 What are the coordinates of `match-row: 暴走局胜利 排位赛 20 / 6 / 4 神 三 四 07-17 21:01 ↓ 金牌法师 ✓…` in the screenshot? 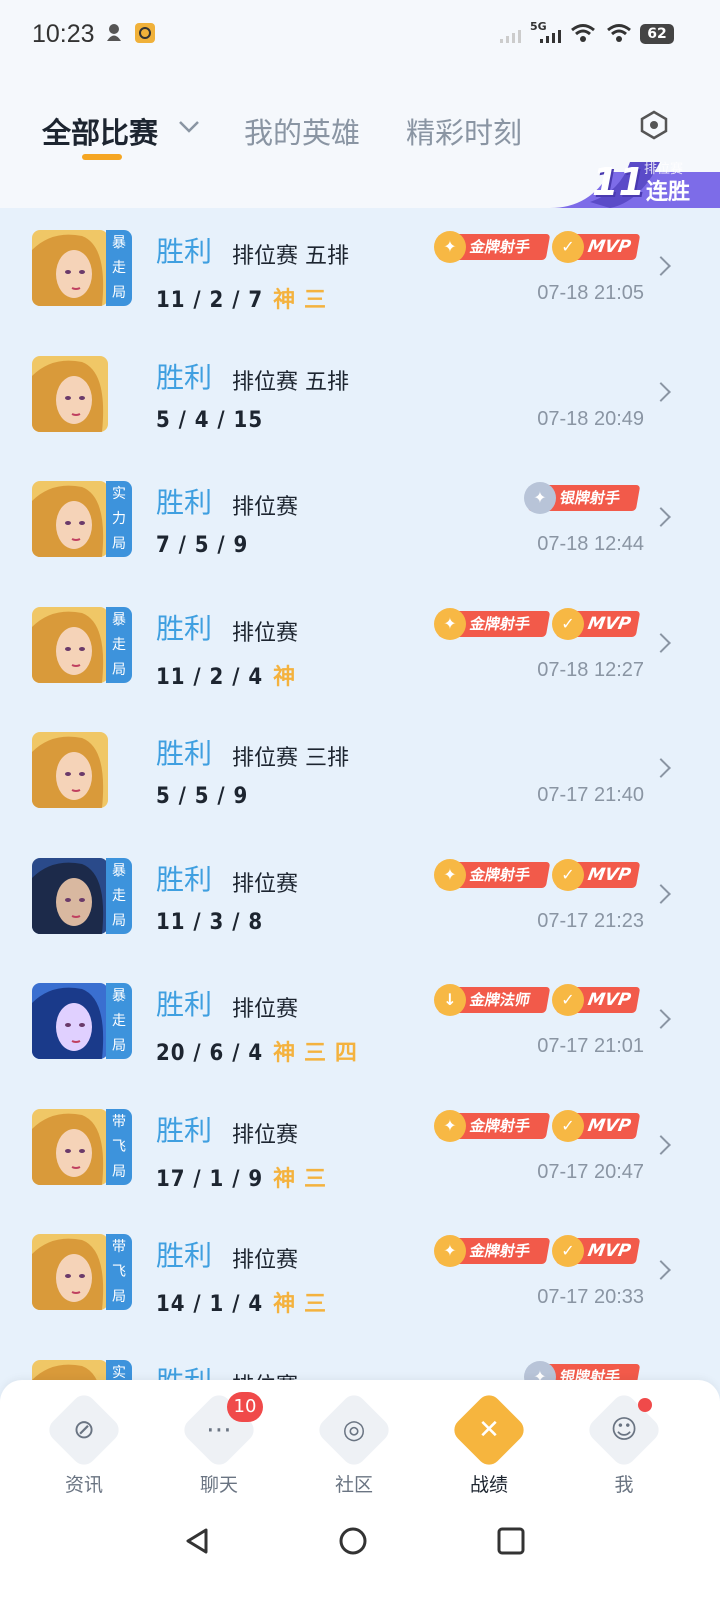 It's located at (360, 1020).